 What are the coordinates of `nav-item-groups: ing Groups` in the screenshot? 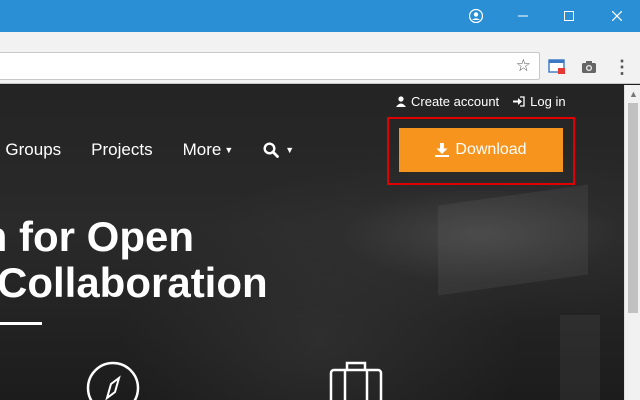 It's located at (30, 150).